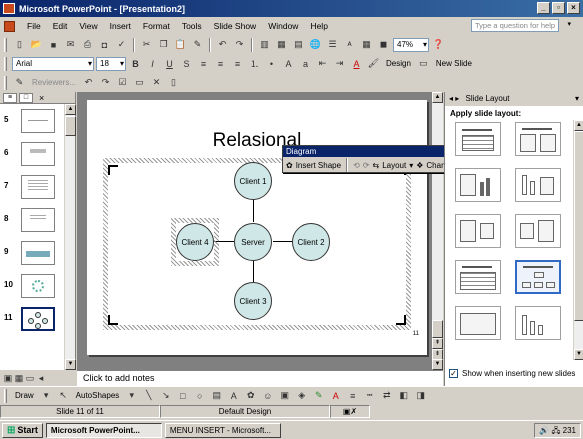 Image resolution: width=583 pixels, height=439 pixels. I want to click on slide-thumb-row: 5, so click(32, 122).